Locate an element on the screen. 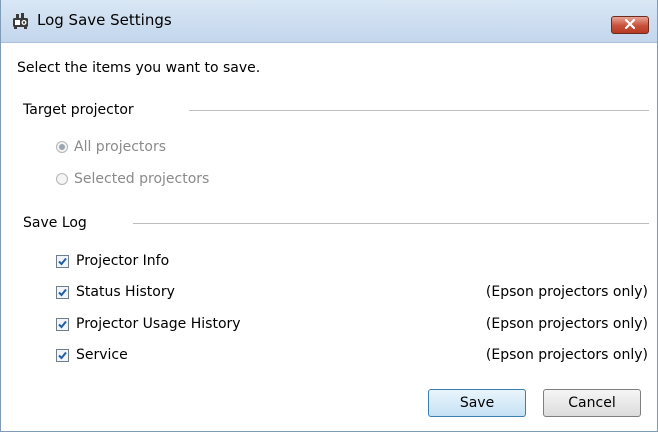 The image size is (658, 432). note-projector-usage-history: (Epson projectors only) is located at coordinates (566, 324).